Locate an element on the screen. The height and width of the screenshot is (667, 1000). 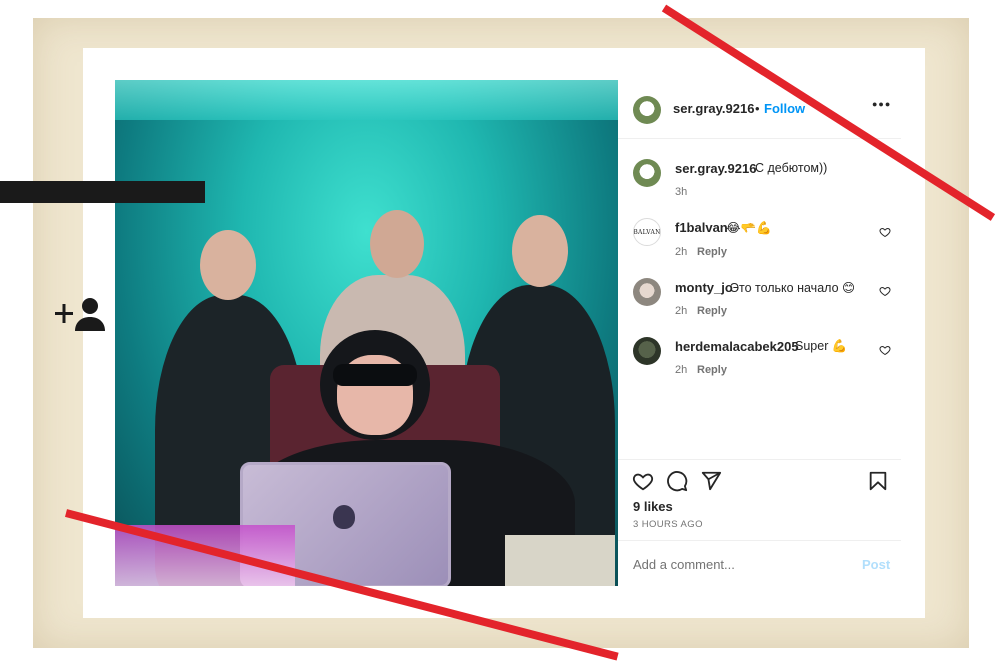
photo-ceiling is located at coordinates (366, 100).